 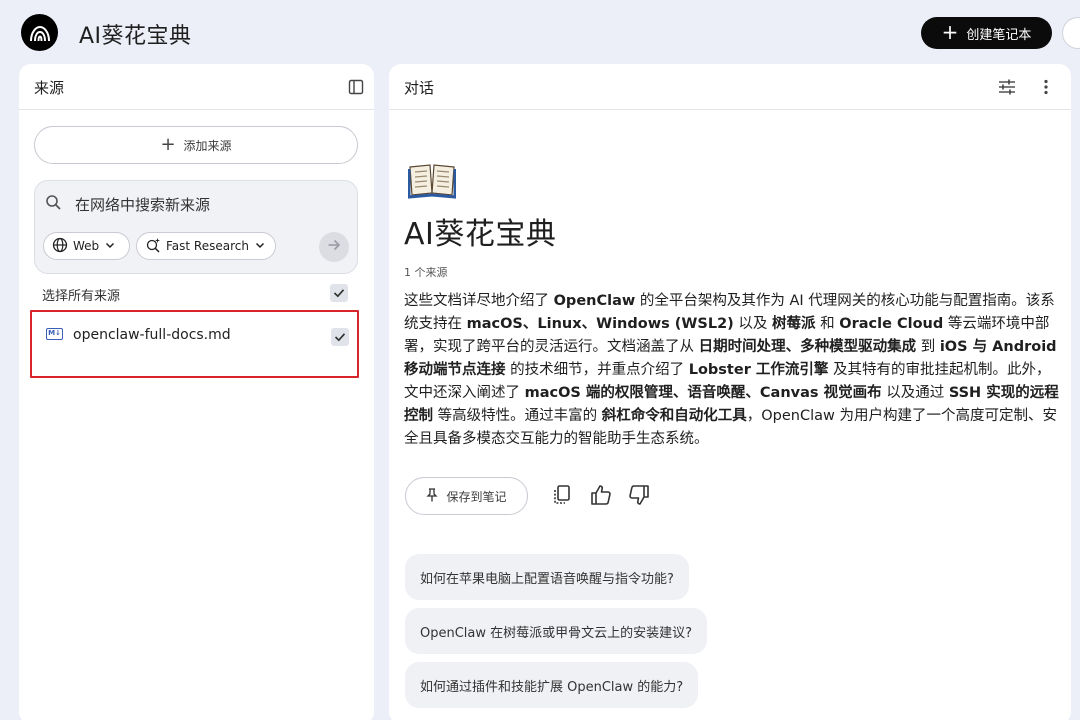 What do you see at coordinates (703, 393) in the screenshot?
I see `summary-bold-term: macOS 端的权限管理、语音唤醒、Canvas 视觉画布` at bounding box center [703, 393].